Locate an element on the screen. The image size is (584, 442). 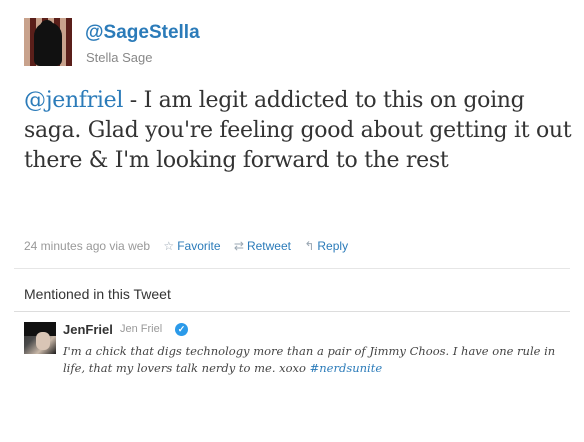
favorite-label: Favorite is located at coordinates (199, 246).